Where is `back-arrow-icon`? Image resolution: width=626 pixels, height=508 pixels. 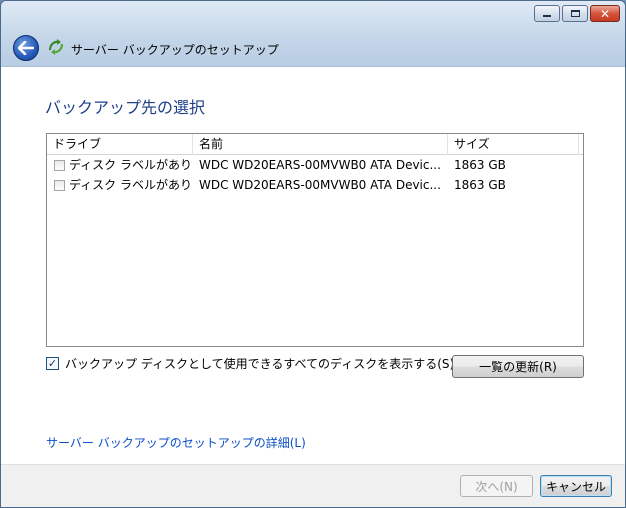
back-arrow-icon is located at coordinates (26, 48).